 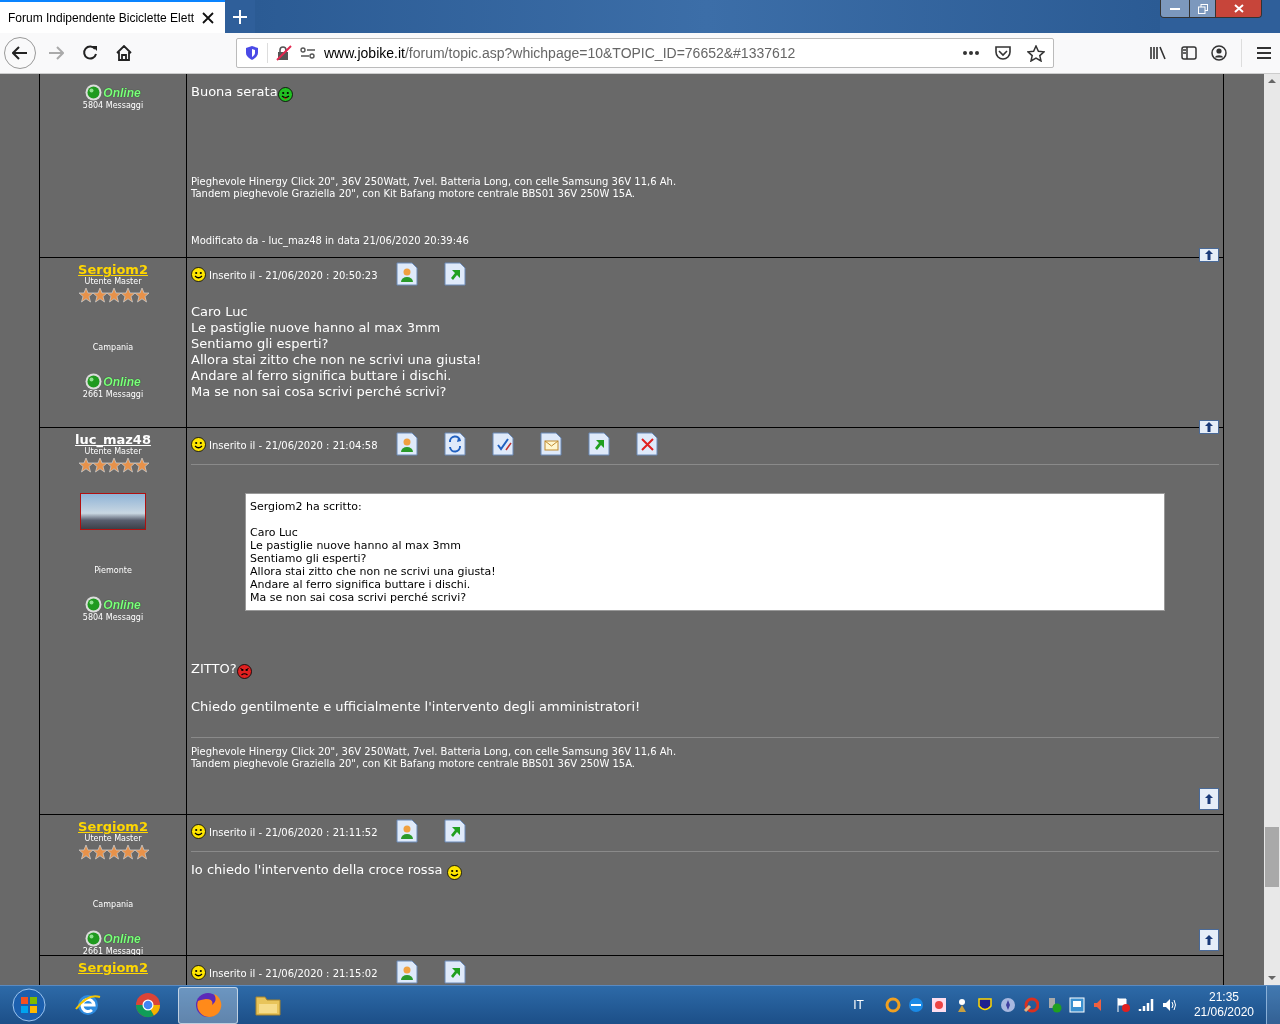 I want to click on ring-icon, so click(x=892, y=1005).